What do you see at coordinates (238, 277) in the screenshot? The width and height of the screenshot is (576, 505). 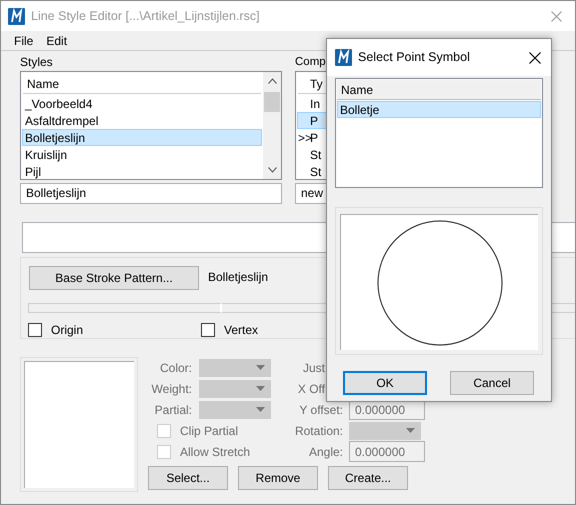 I see `pattern-name: Bolletjeslijn` at bounding box center [238, 277].